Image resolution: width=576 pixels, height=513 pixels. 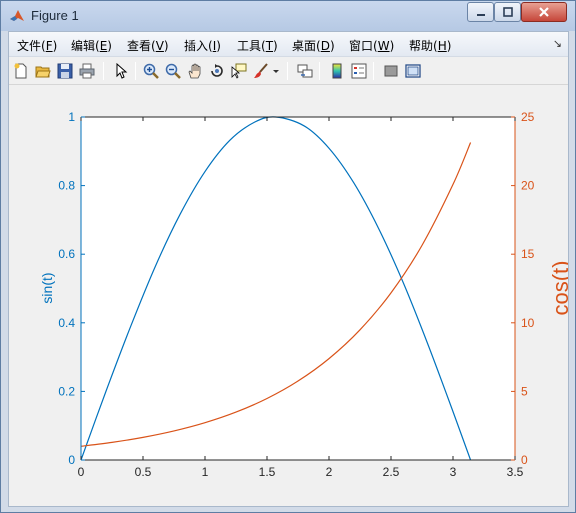 What do you see at coordinates (515, 472) in the screenshot?
I see `x-tick-label: 3.5` at bounding box center [515, 472].